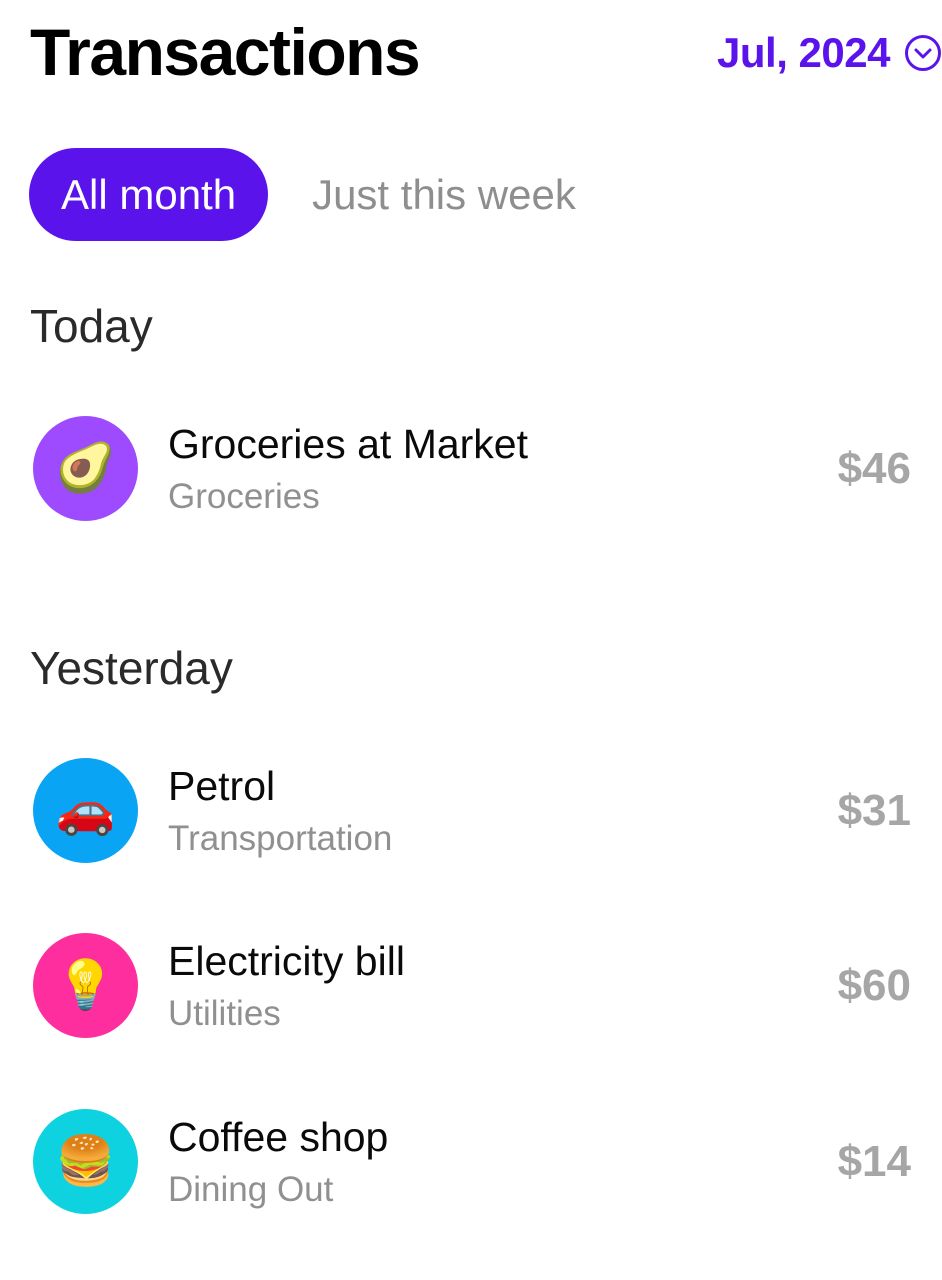  Describe the element at coordinates (91, 326) in the screenshot. I see `section-label-today: Today` at that location.